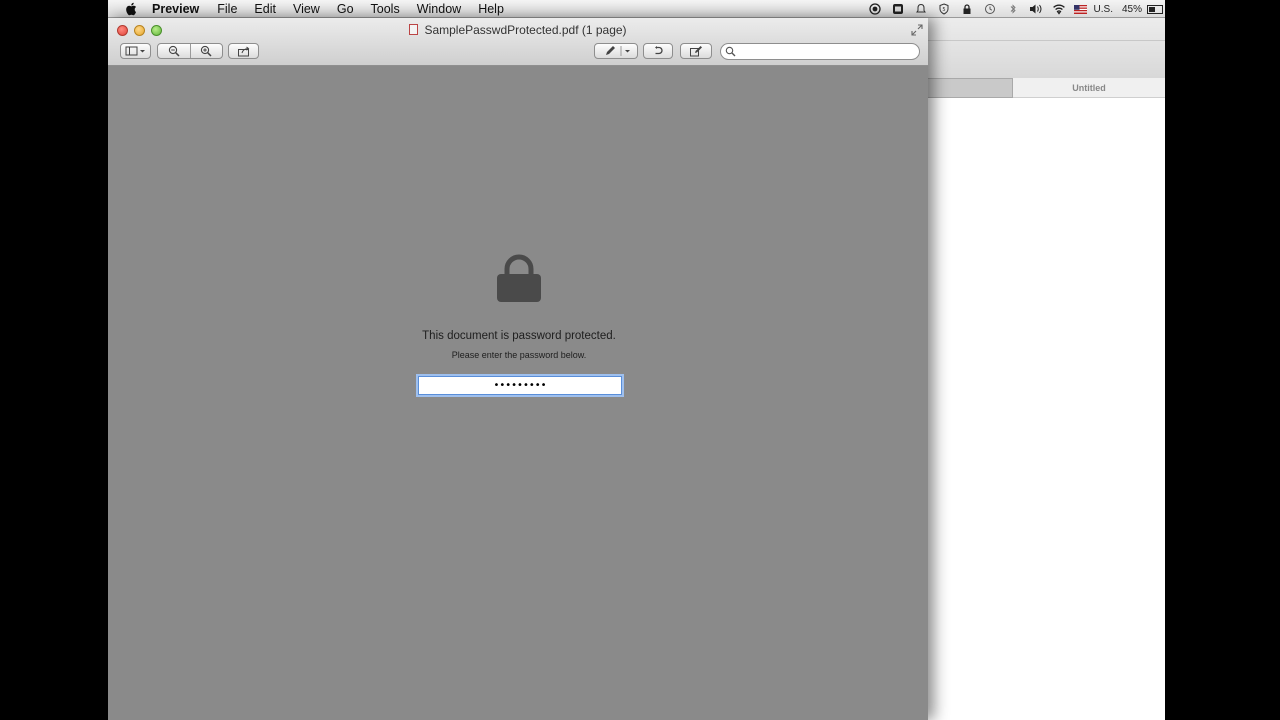 This screenshot has width=1280, height=720. What do you see at coordinates (875, 9) in the screenshot?
I see `record-icon` at bounding box center [875, 9].